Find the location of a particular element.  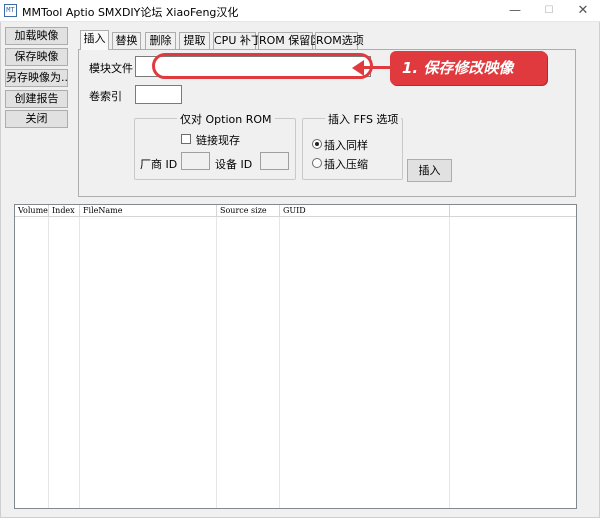

tab-insert: 插入 is located at coordinates (94, 40).